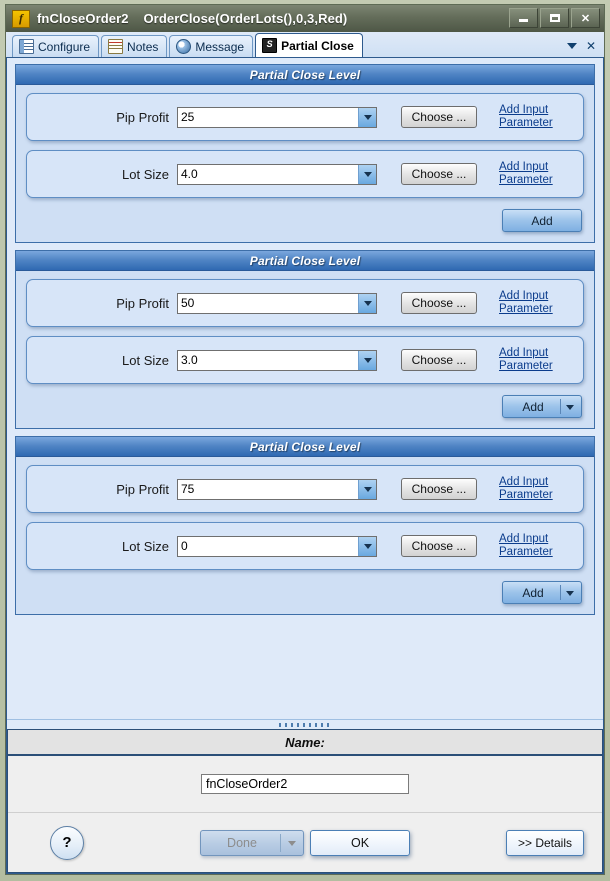 The image size is (610, 881). I want to click on level-3-pip-profit-combo, so click(277, 489).